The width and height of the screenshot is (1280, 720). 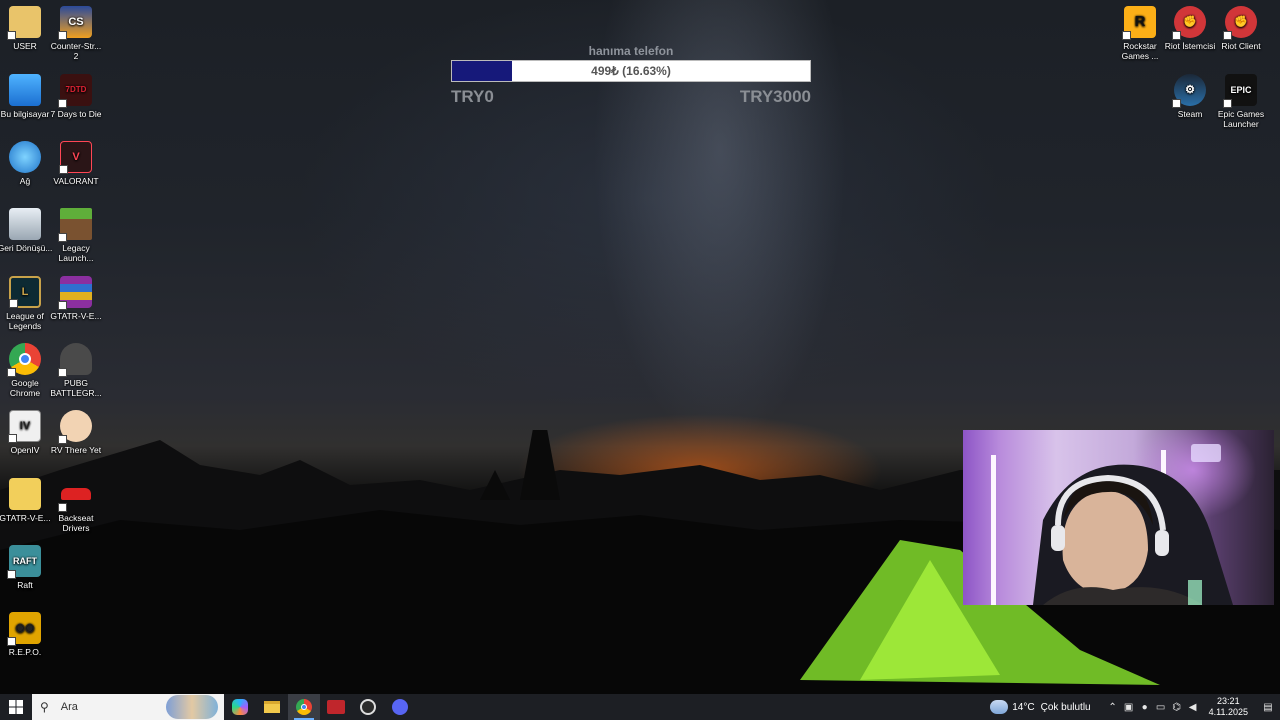 I want to click on desktop-icon-7-days-to-die: 7DTD 7 Days to Die, so click(x=76, y=96).